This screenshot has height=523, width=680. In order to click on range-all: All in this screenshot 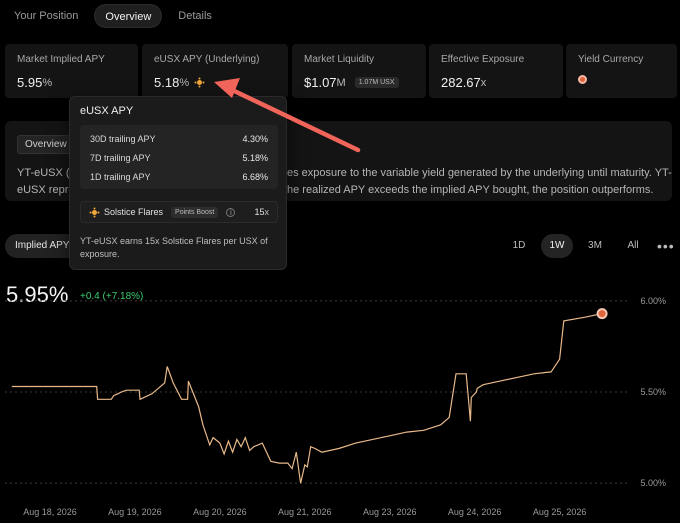, I will do `click(633, 246)`.